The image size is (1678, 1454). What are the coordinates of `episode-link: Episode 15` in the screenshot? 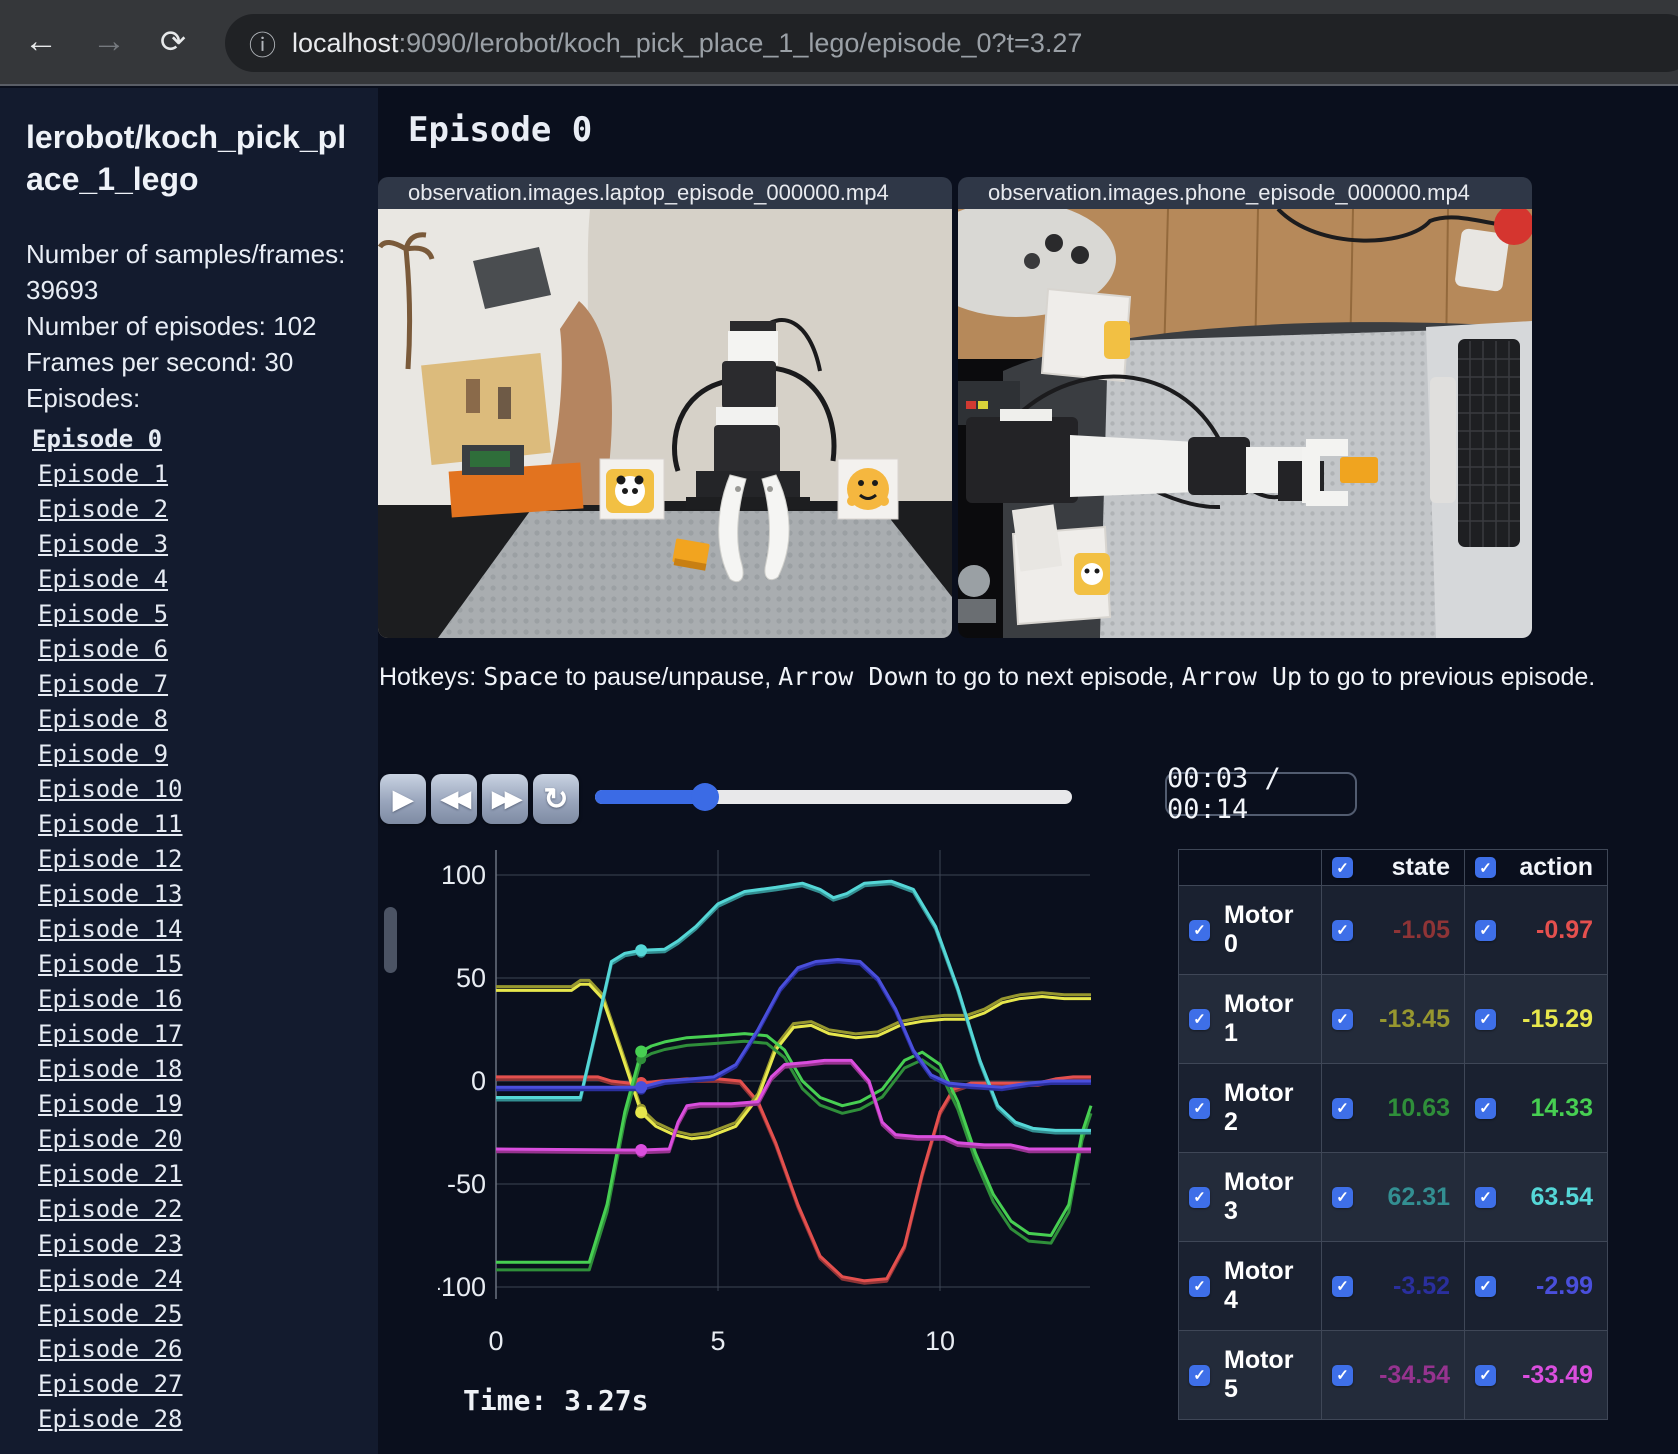 It's located at (202, 964).